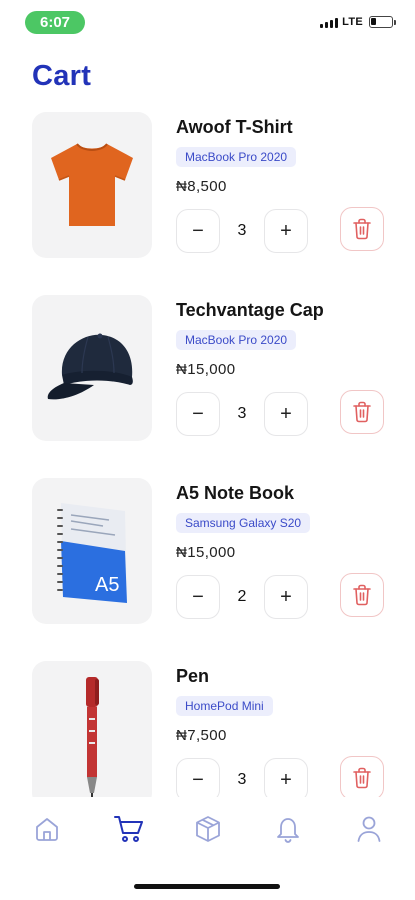 The height and width of the screenshot is (900, 415). Describe the element at coordinates (201, 735) in the screenshot. I see `product-price: ₦7,500` at that location.